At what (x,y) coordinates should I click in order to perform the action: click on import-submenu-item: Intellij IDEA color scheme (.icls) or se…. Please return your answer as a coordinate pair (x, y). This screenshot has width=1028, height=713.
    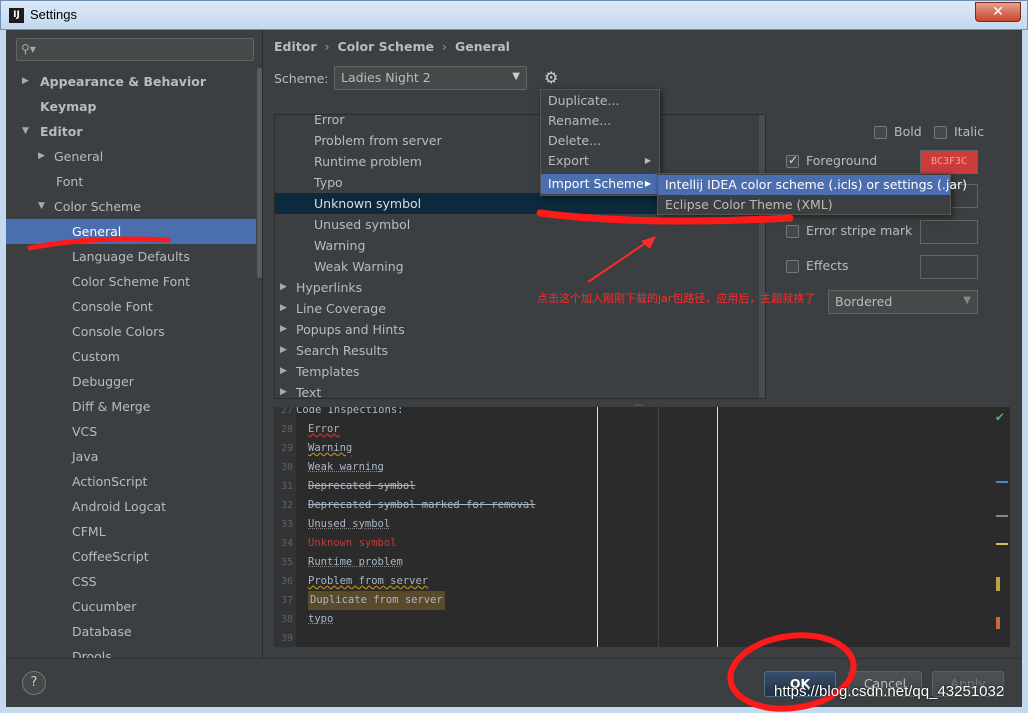
    Looking at the image, I should click on (812, 185).